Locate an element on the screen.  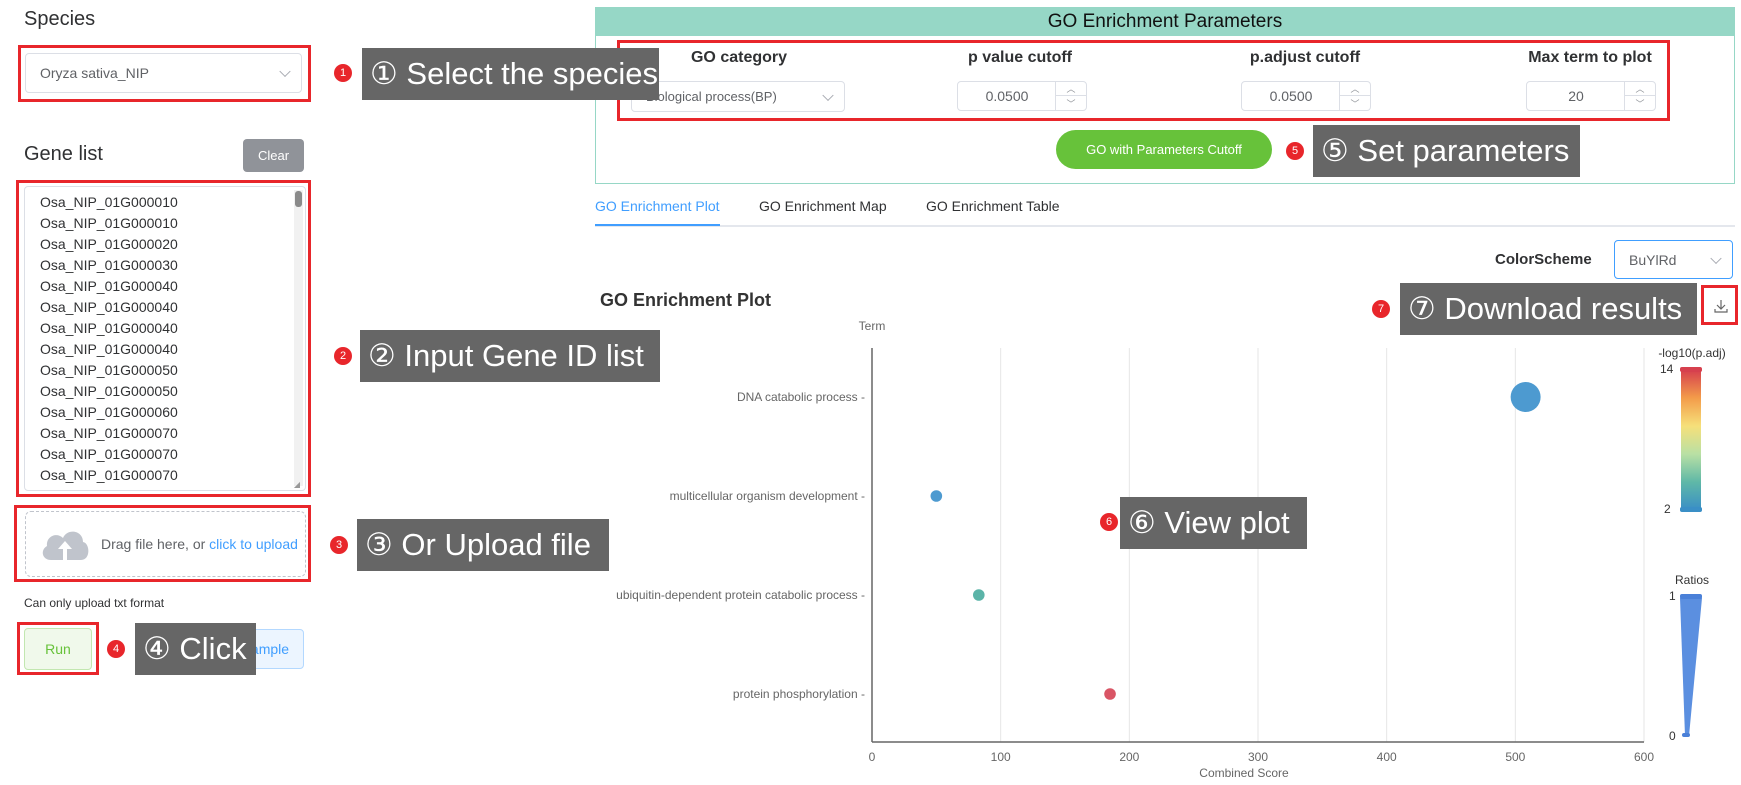
size-legend-max: 1 is located at coordinates (1672, 596).